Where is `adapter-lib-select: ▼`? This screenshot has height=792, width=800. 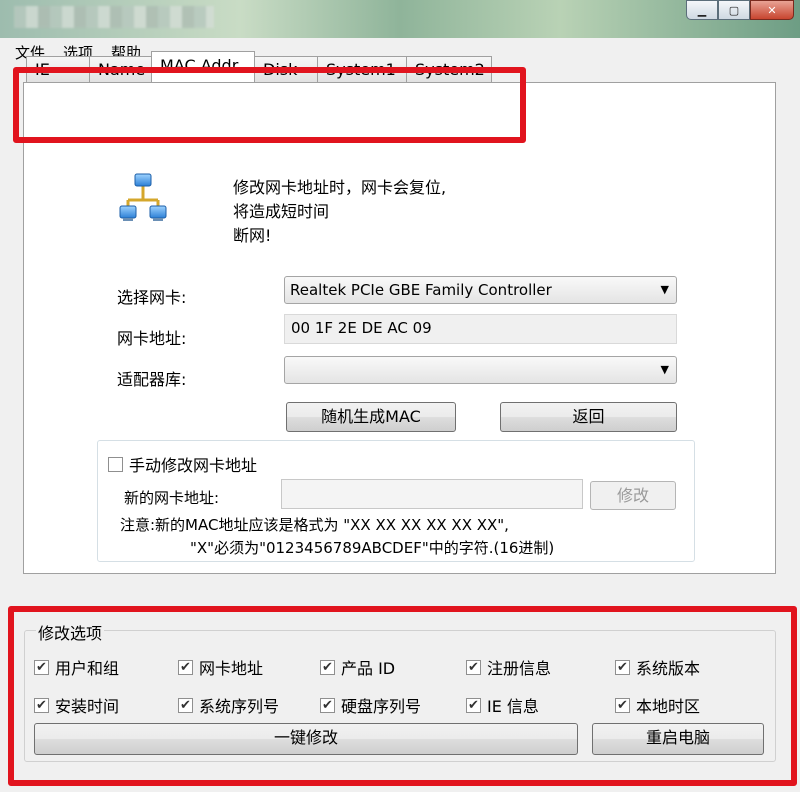 adapter-lib-select: ▼ is located at coordinates (480, 370).